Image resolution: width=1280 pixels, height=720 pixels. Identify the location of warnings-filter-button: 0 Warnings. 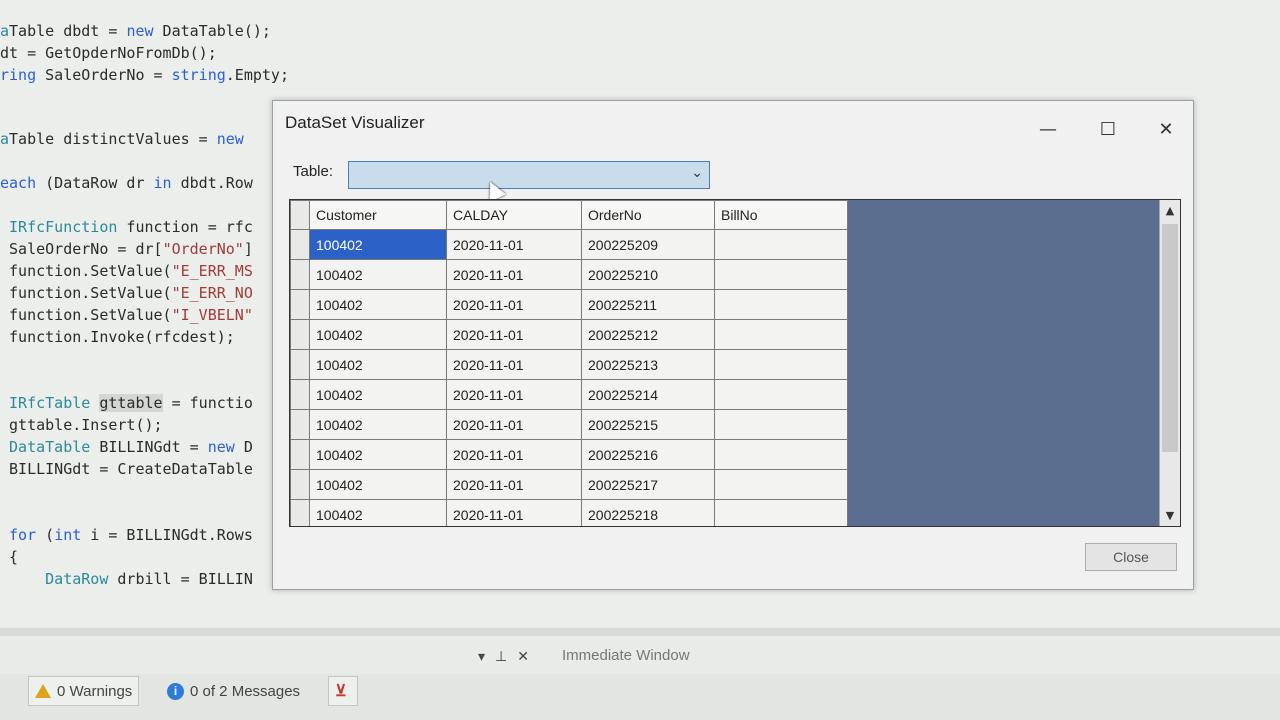
(84, 691).